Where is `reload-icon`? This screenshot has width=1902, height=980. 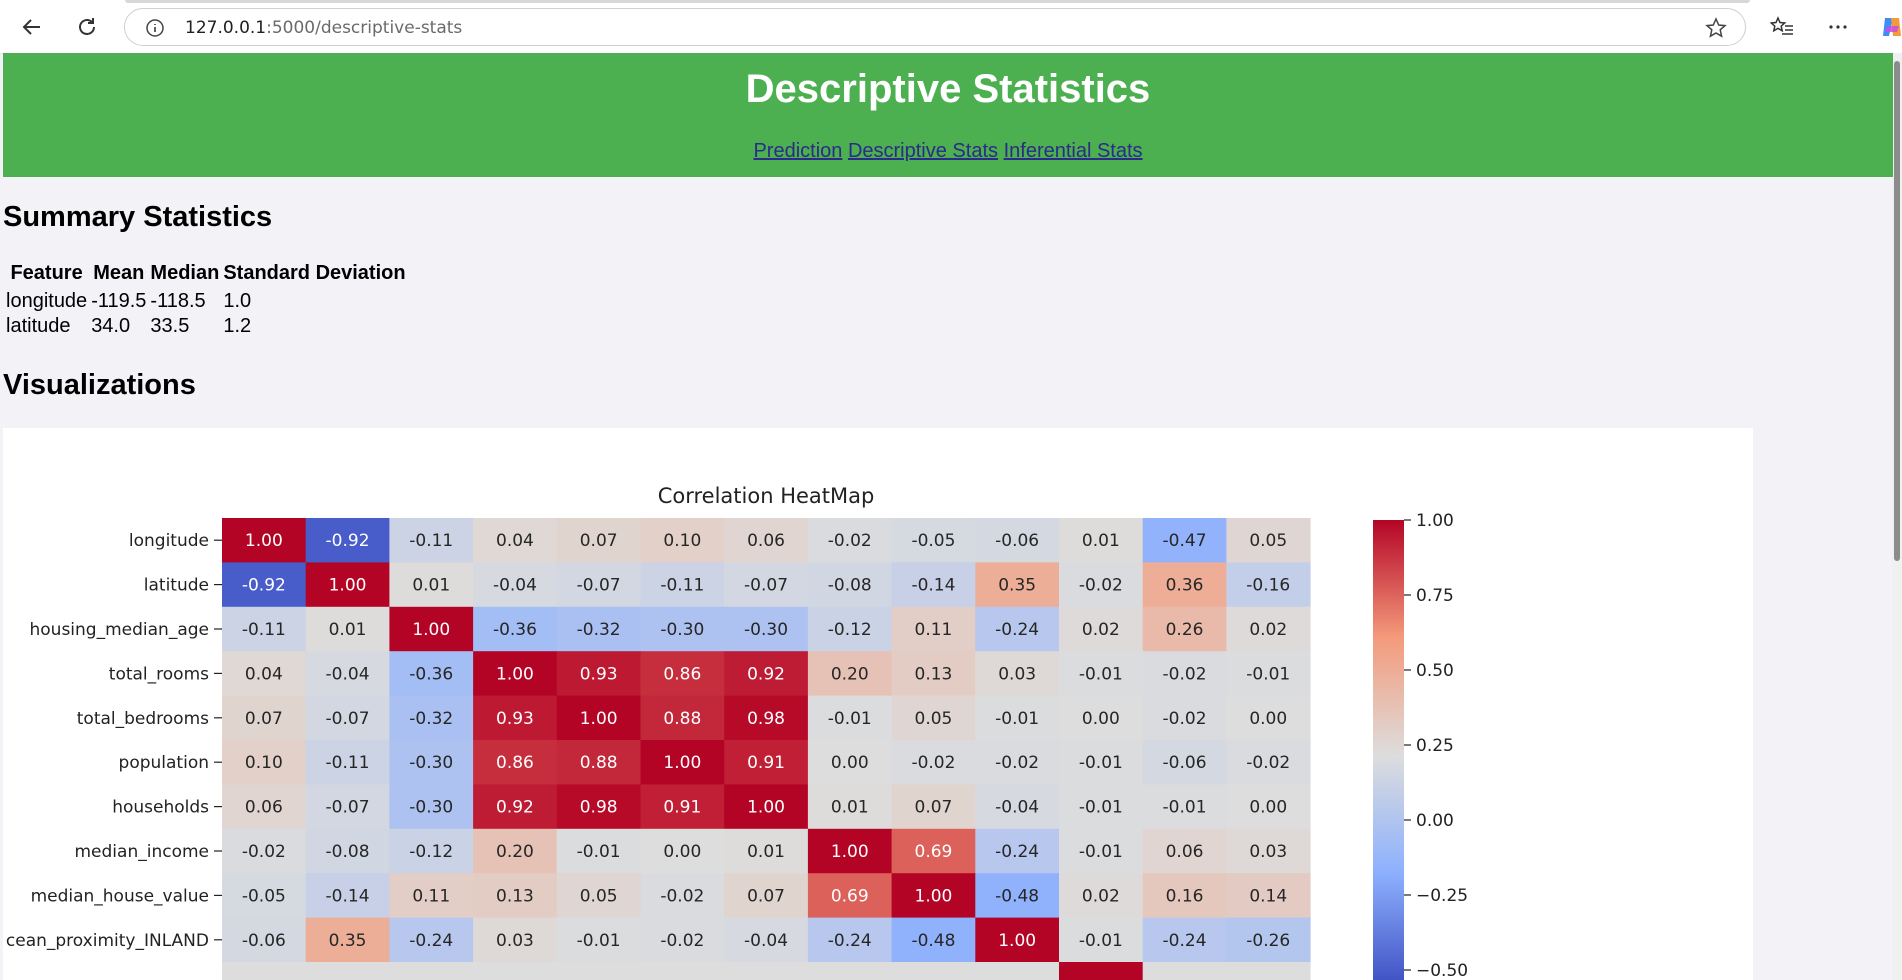
reload-icon is located at coordinates (87, 26).